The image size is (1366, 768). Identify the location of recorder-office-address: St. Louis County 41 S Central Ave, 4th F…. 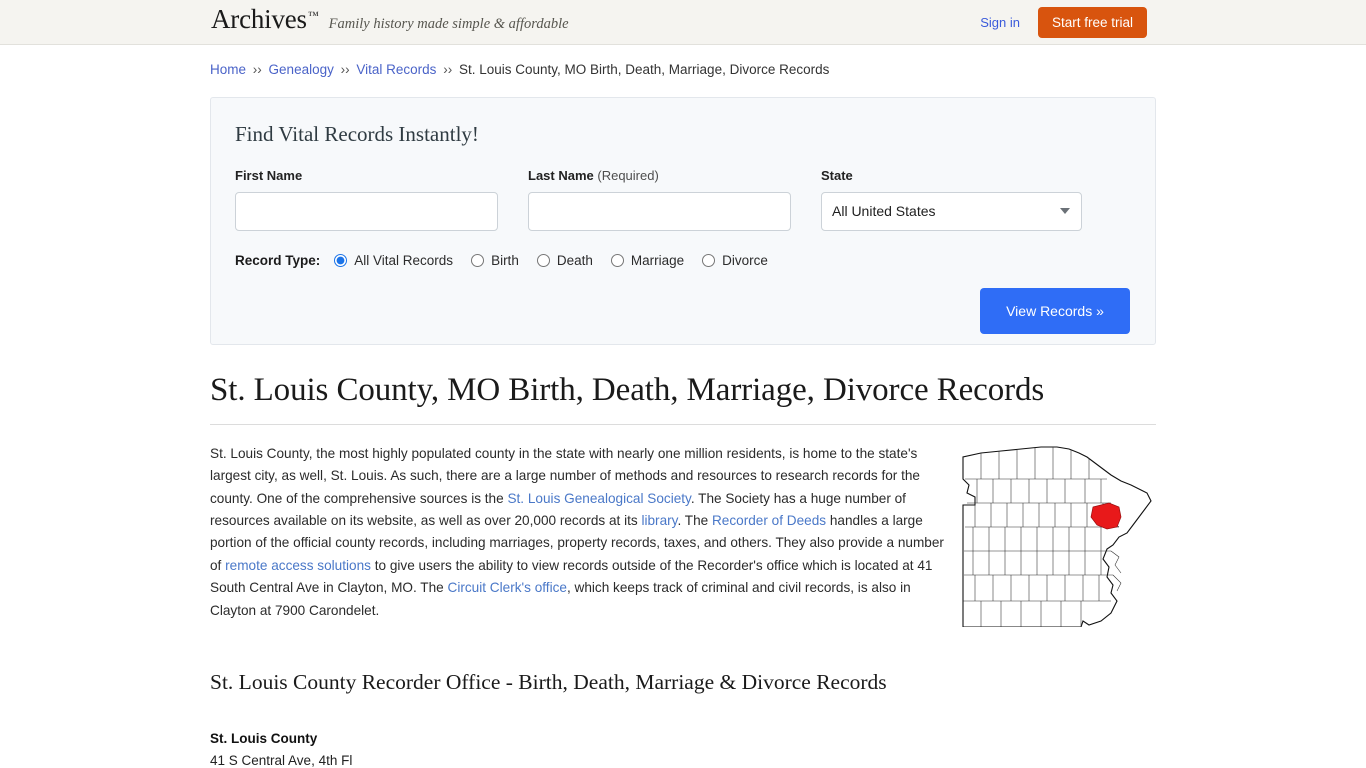
(683, 748).